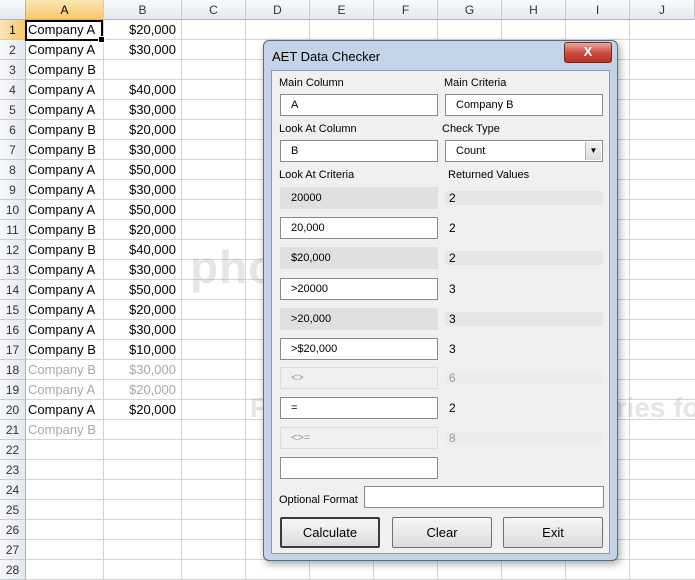 This screenshot has width=695, height=580. What do you see at coordinates (359, 258) in the screenshot?
I see `criteria-input-3: $20,000` at bounding box center [359, 258].